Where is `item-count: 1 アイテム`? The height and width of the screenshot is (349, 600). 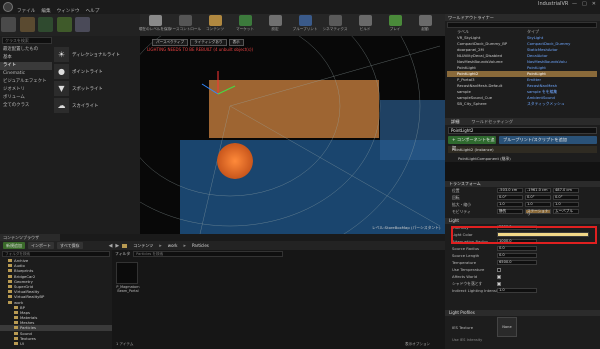
item-count: 1 アイテム is located at coordinates (125, 344).